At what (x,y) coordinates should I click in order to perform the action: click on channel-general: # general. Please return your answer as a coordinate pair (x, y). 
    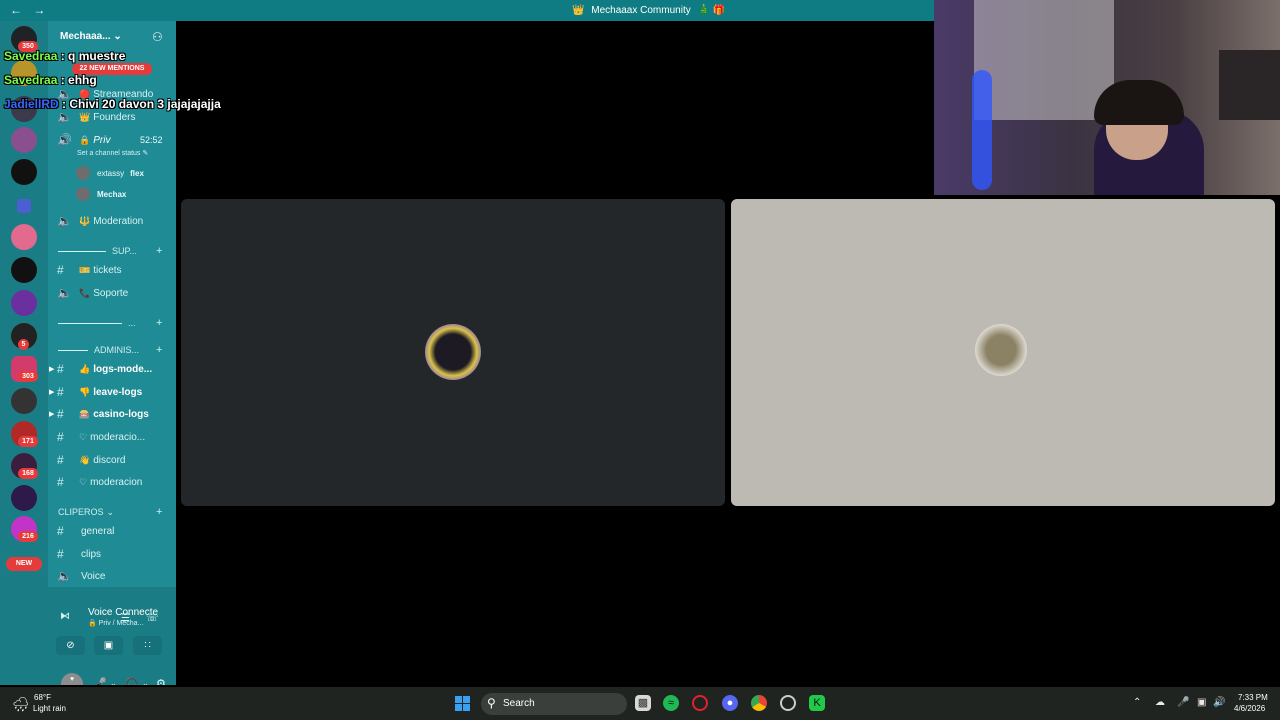
    Looking at the image, I should click on (85, 531).